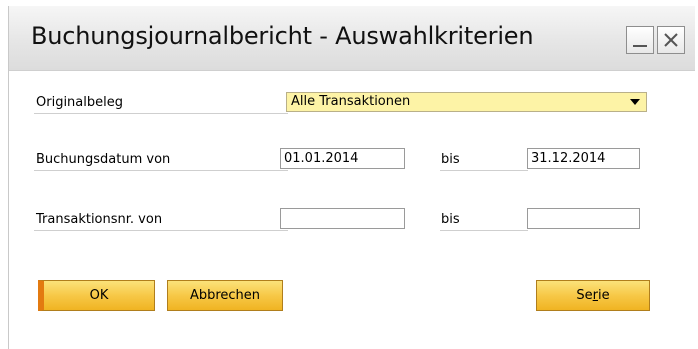 Image resolution: width=698 pixels, height=349 pixels. What do you see at coordinates (450, 159) in the screenshot?
I see `date-bis-label: bis` at bounding box center [450, 159].